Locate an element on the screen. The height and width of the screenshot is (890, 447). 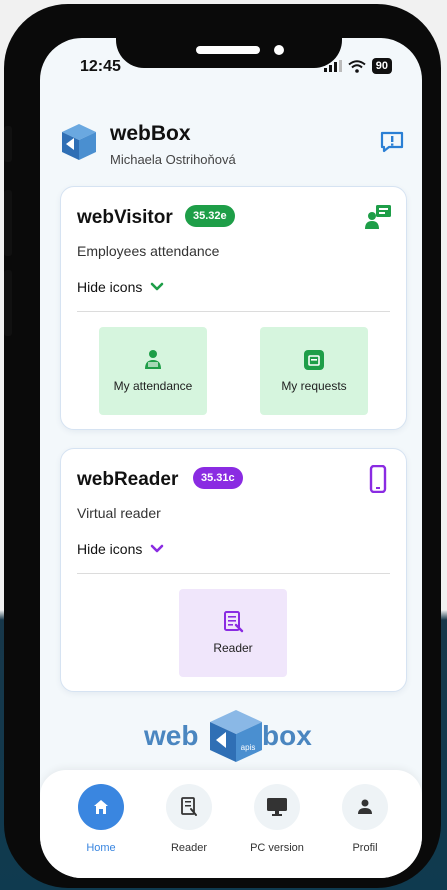
battery-indicator: 90 is located at coordinates (381, 66).